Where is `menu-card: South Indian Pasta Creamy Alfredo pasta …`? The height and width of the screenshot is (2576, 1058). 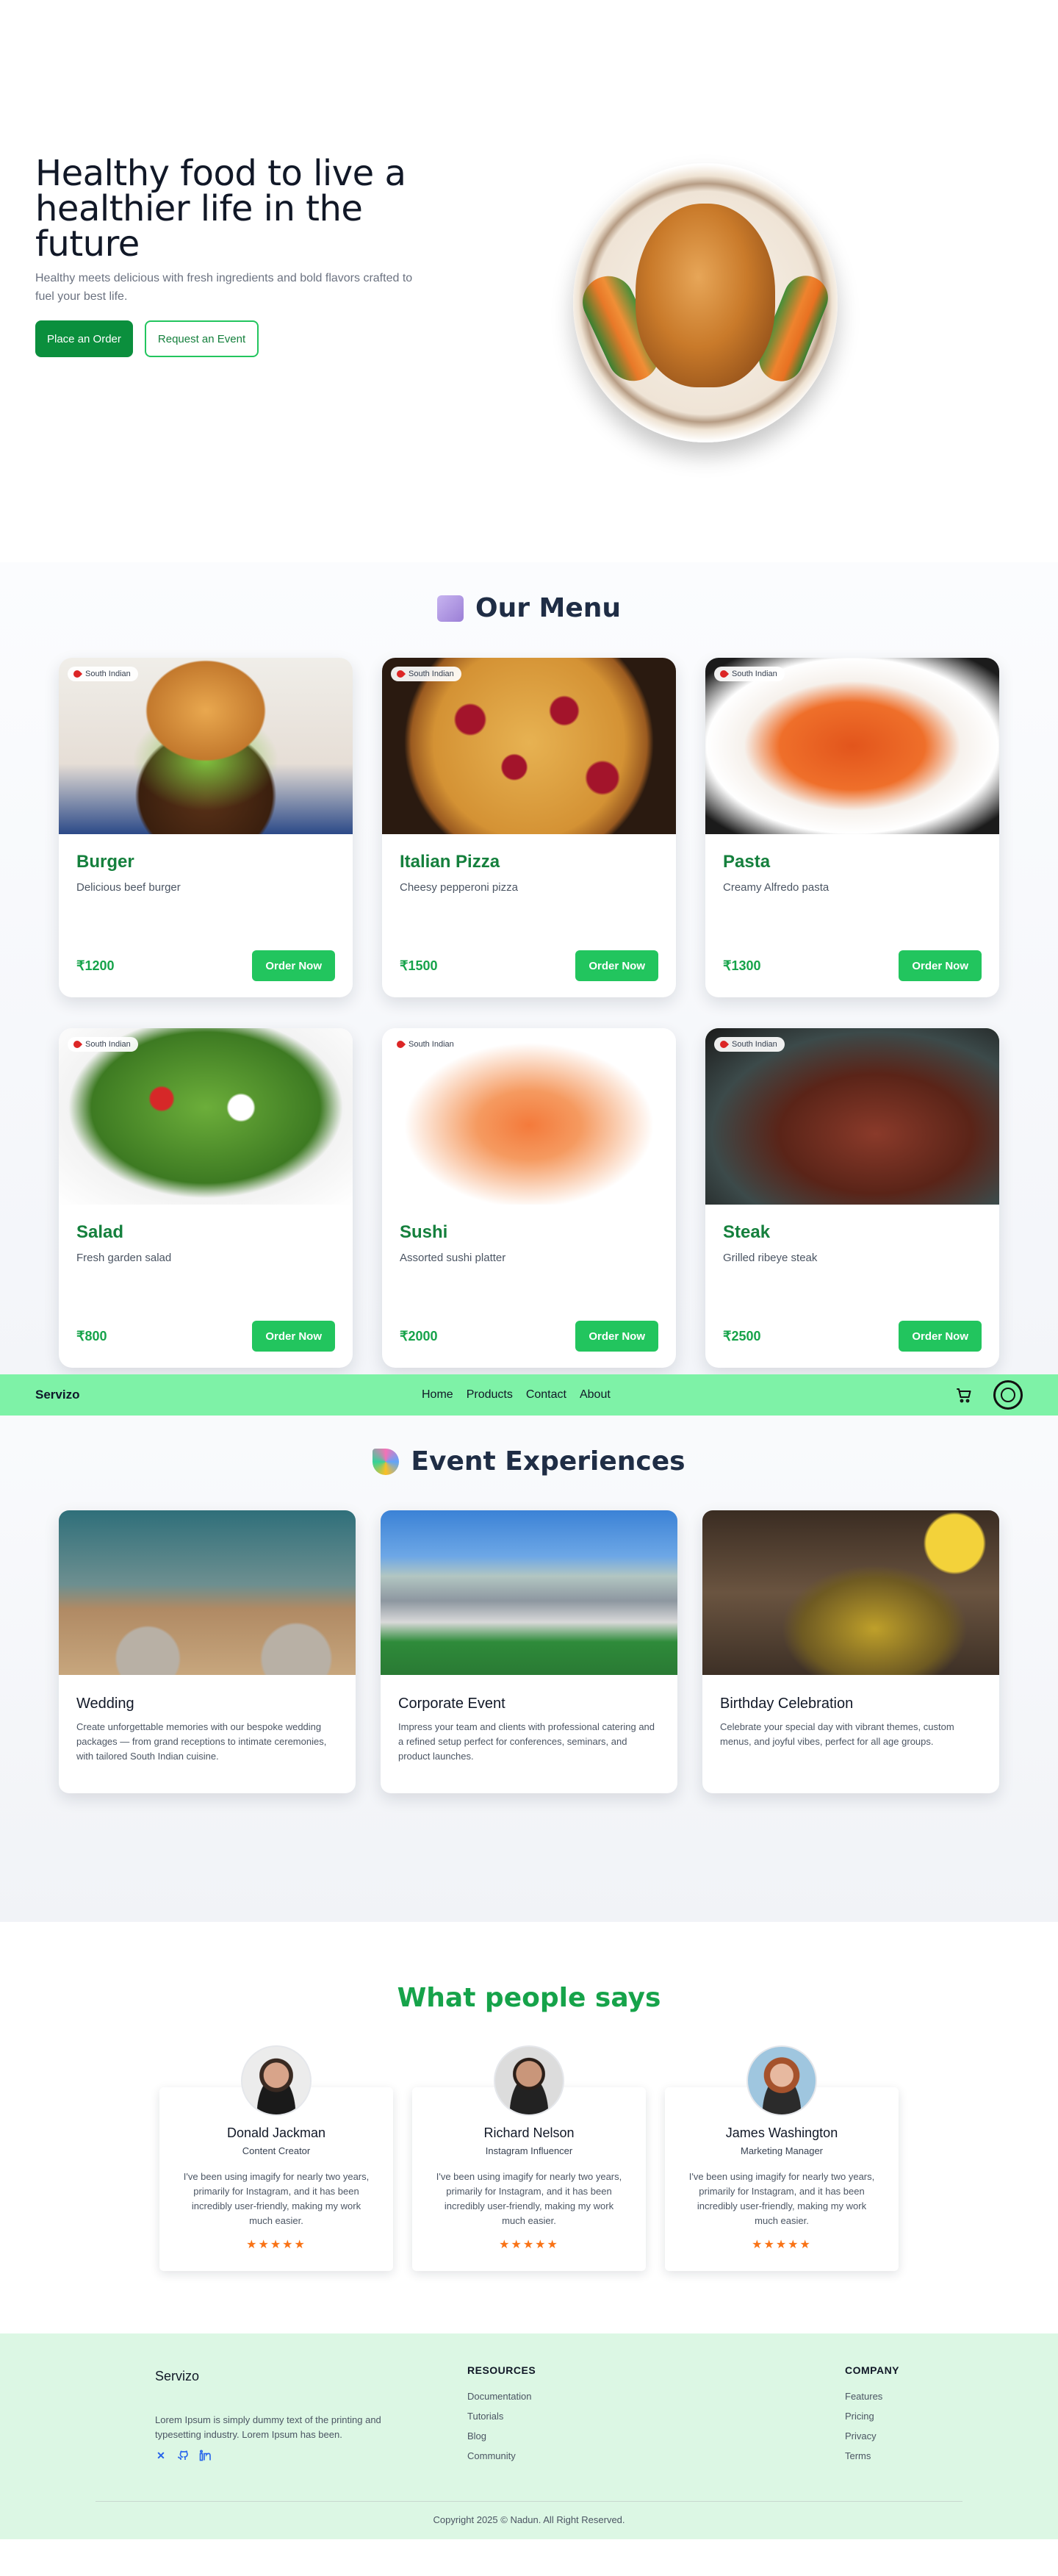
menu-card: South Indian Pasta Creamy Alfredo pasta … is located at coordinates (852, 827).